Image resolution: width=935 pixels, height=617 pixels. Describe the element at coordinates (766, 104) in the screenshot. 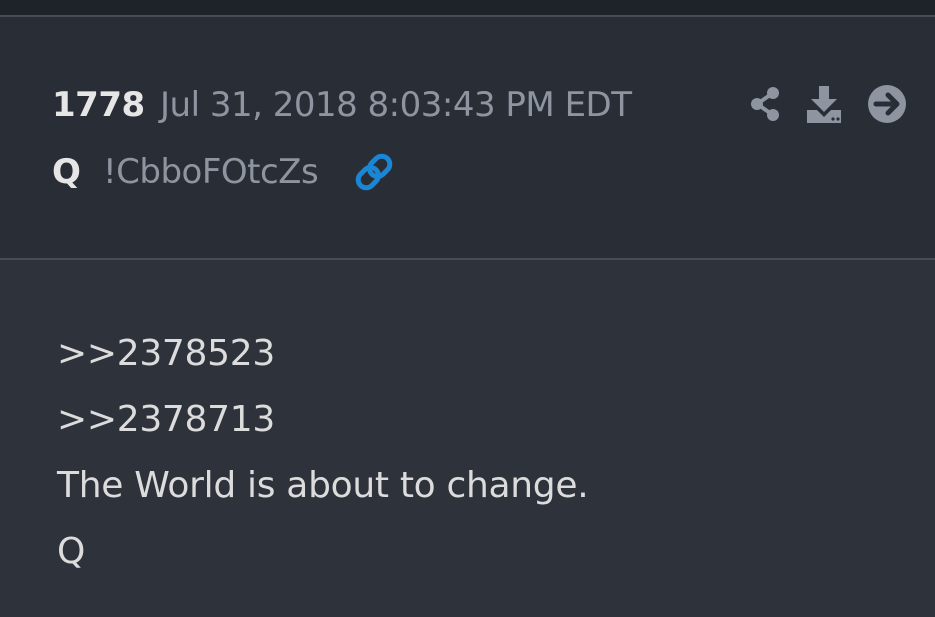

I see `share-icon` at that location.